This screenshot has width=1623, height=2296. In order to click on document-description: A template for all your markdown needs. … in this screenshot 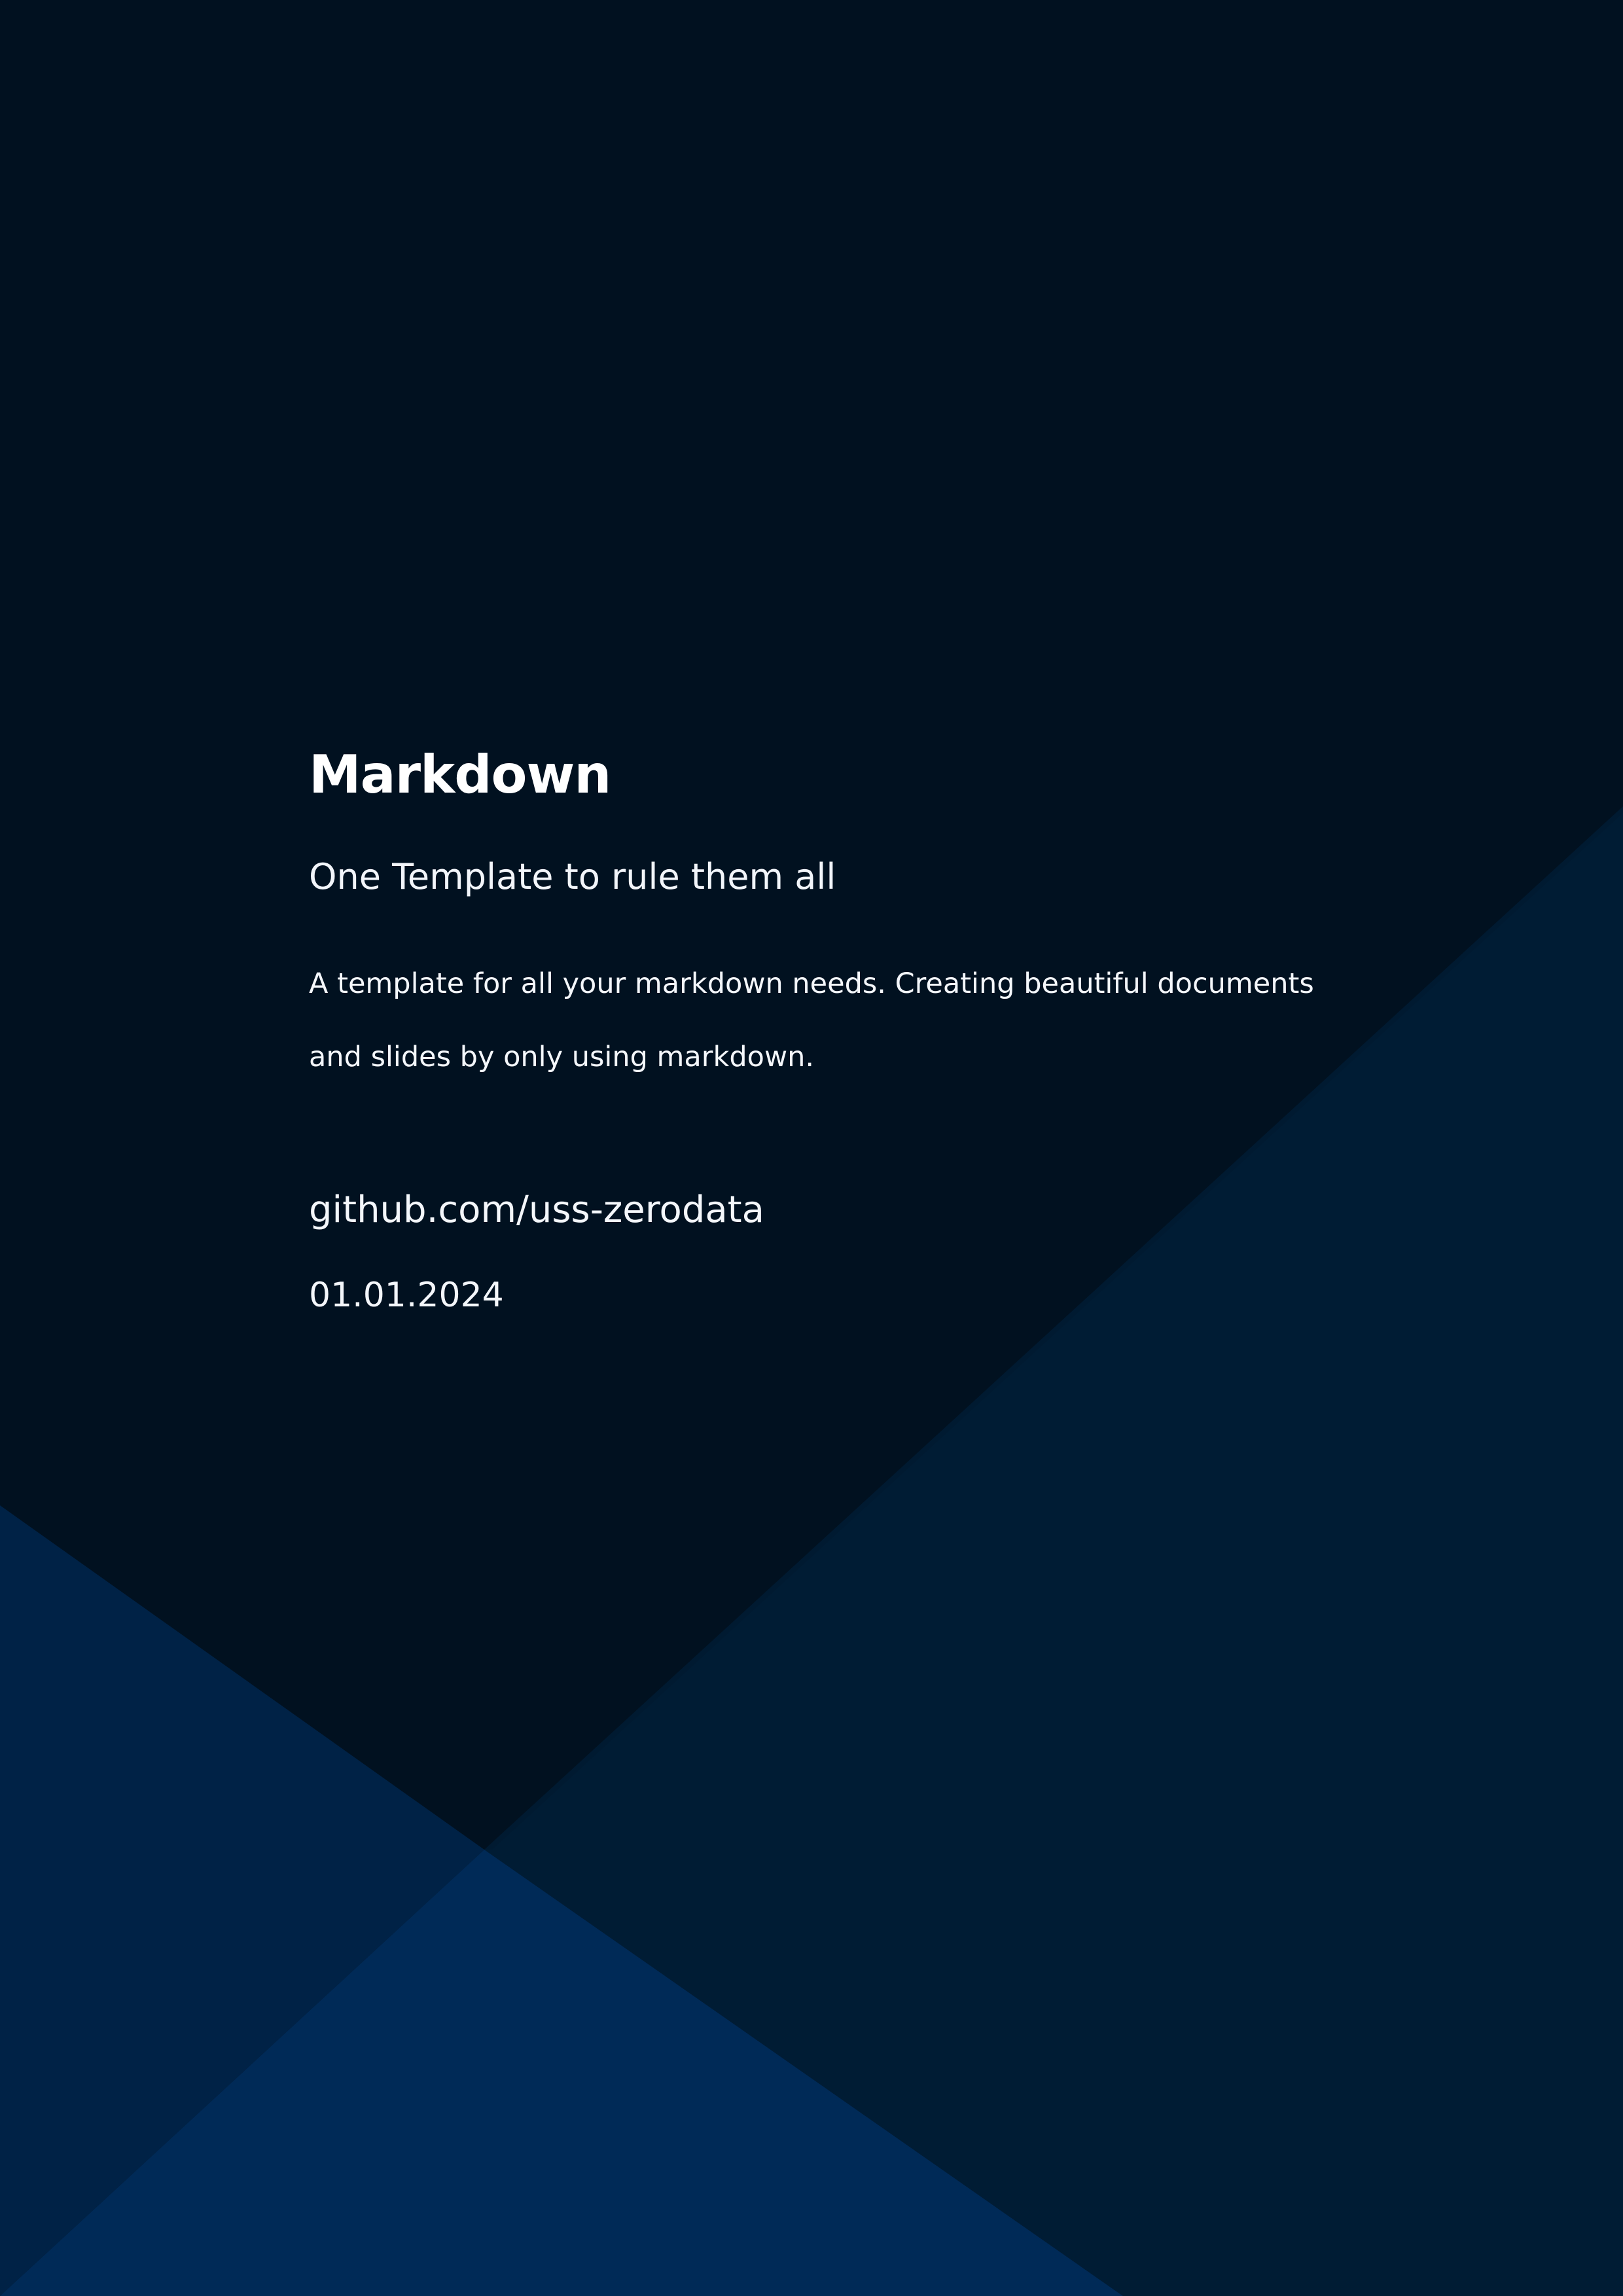, I will do `click(811, 1020)`.